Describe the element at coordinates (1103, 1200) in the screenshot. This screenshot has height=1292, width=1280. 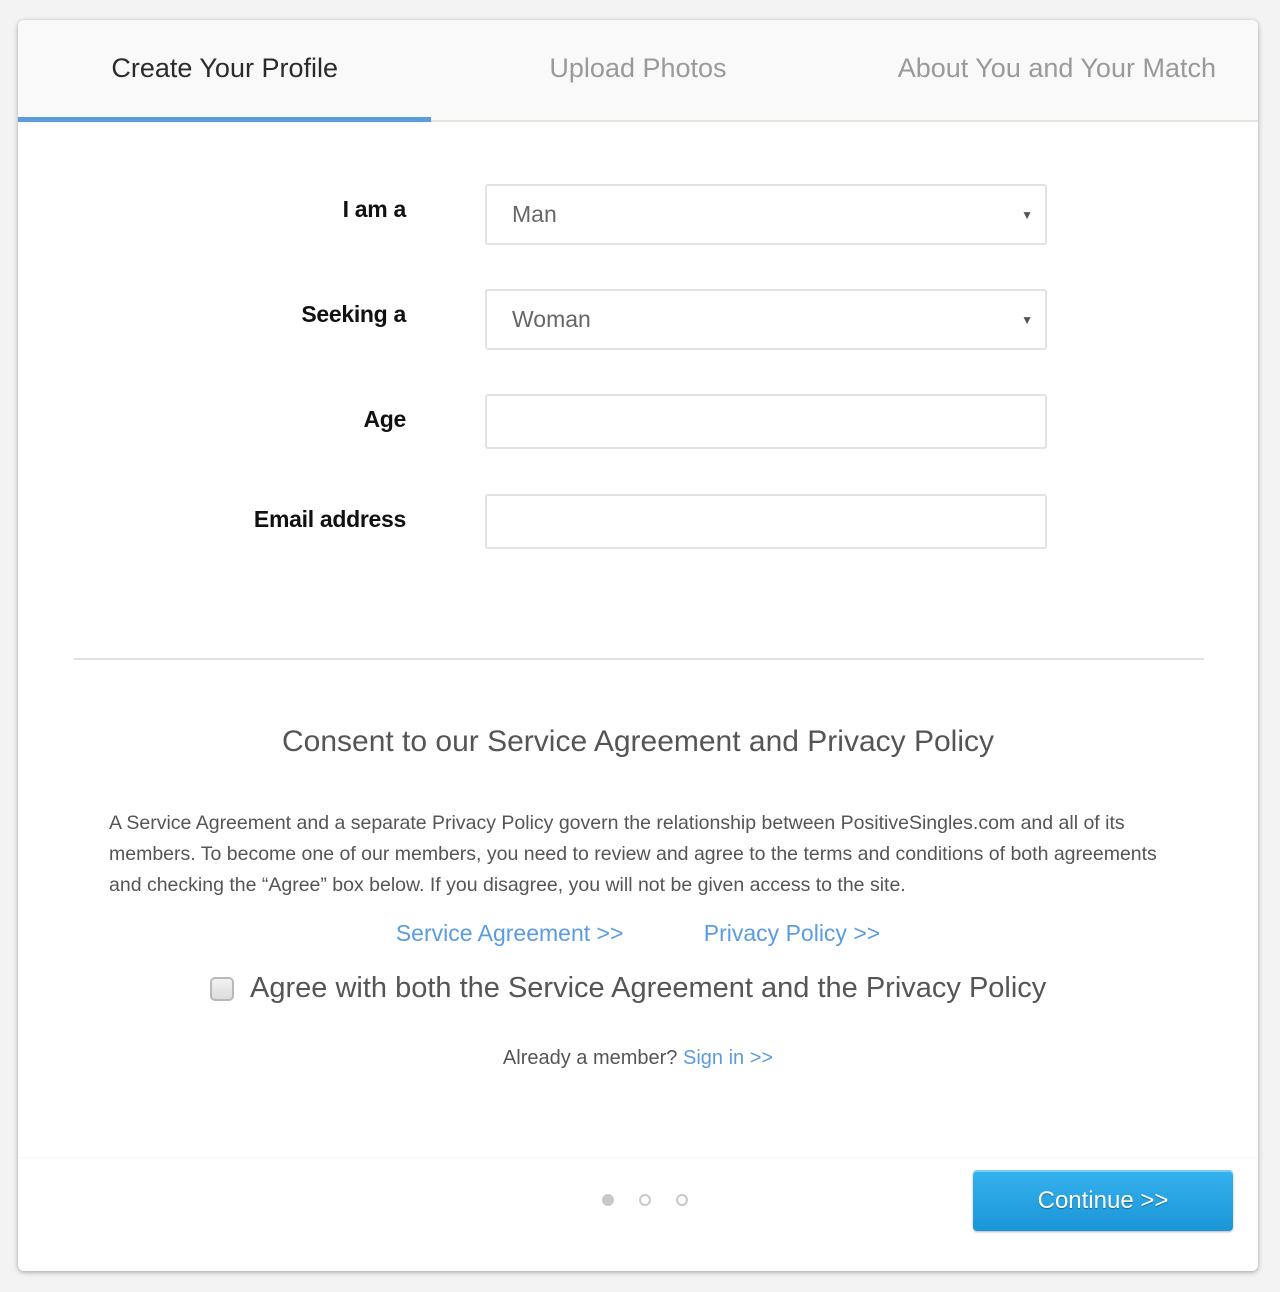
I see `continue-button: Continue >>` at that location.